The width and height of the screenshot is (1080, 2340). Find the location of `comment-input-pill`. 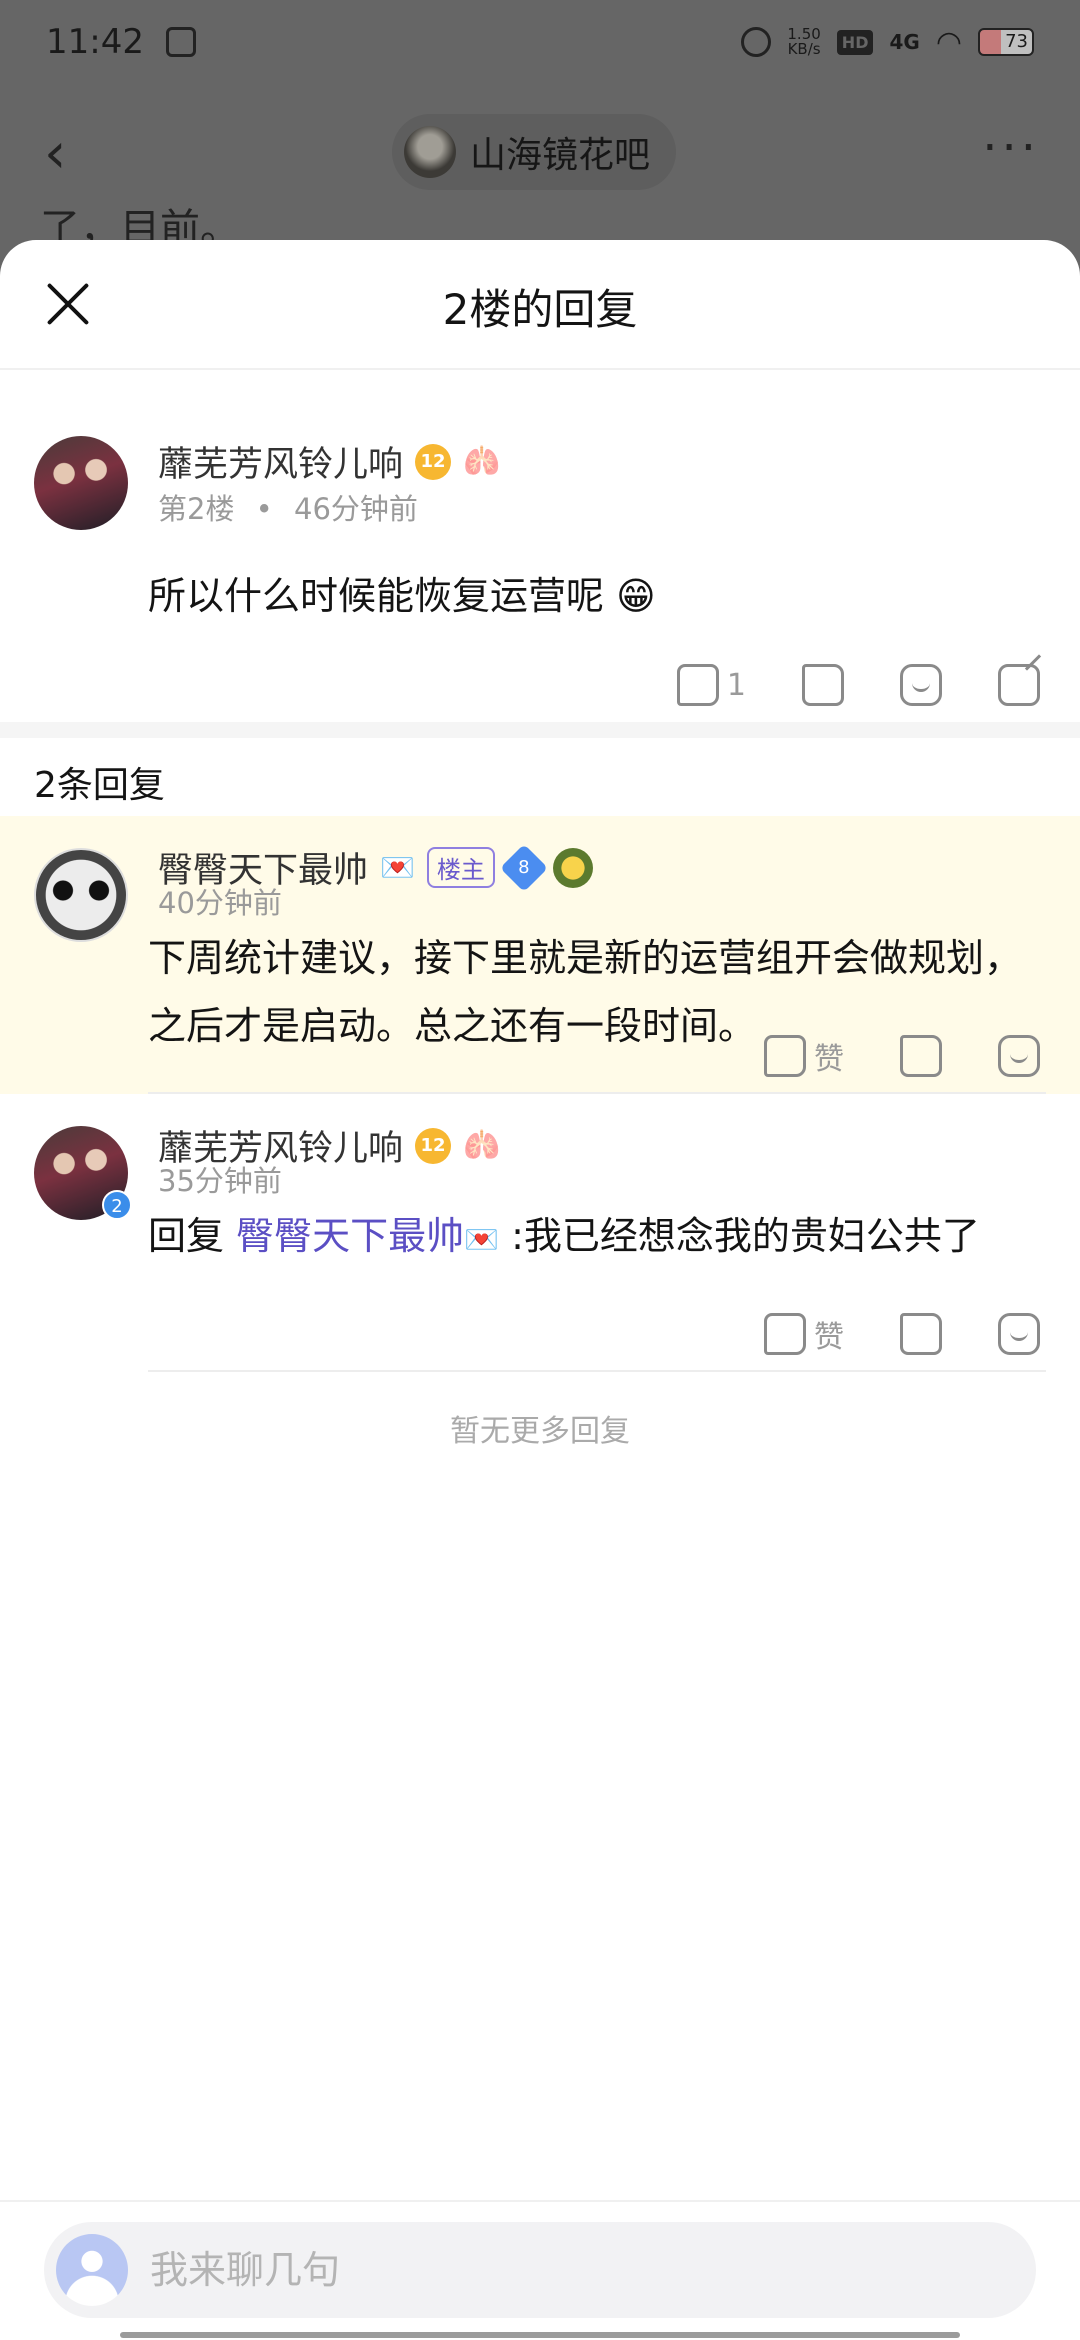

comment-input-pill is located at coordinates (540, 2270).